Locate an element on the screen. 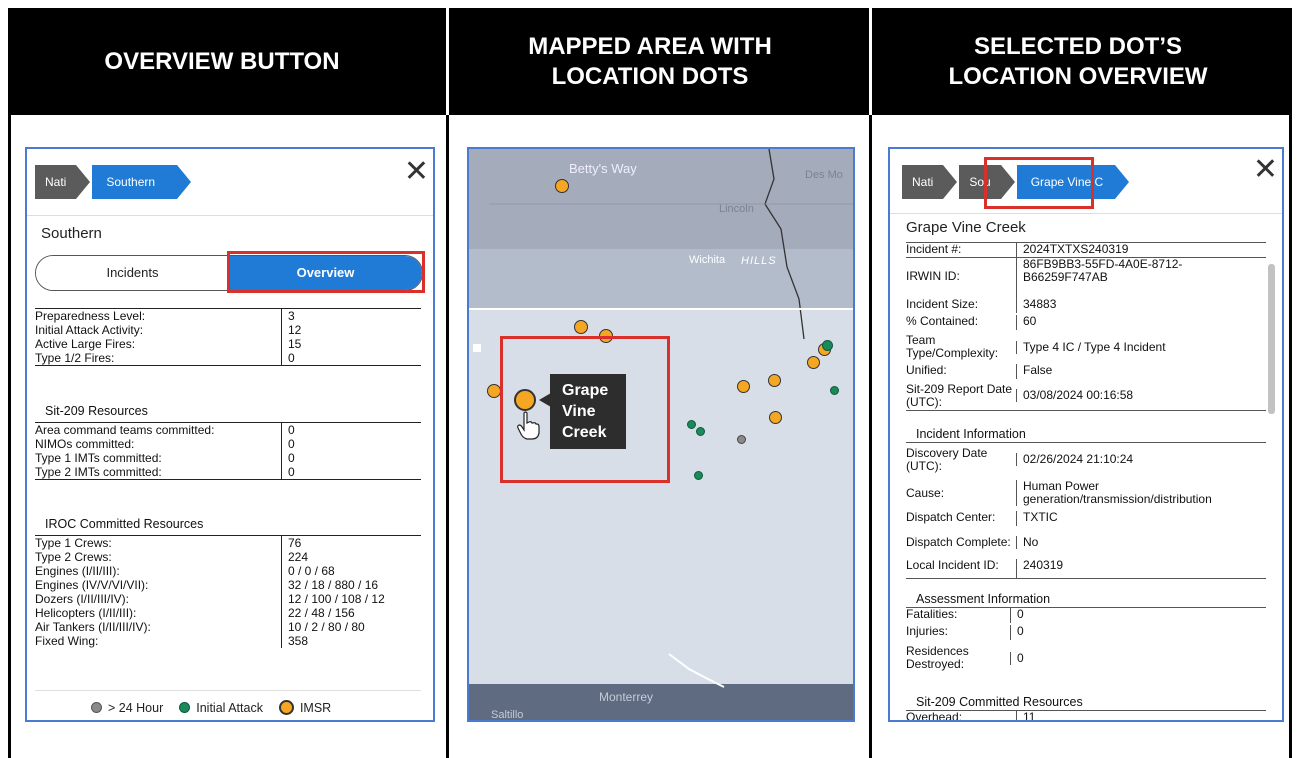  table-border-right is located at coordinates (1290, 383).